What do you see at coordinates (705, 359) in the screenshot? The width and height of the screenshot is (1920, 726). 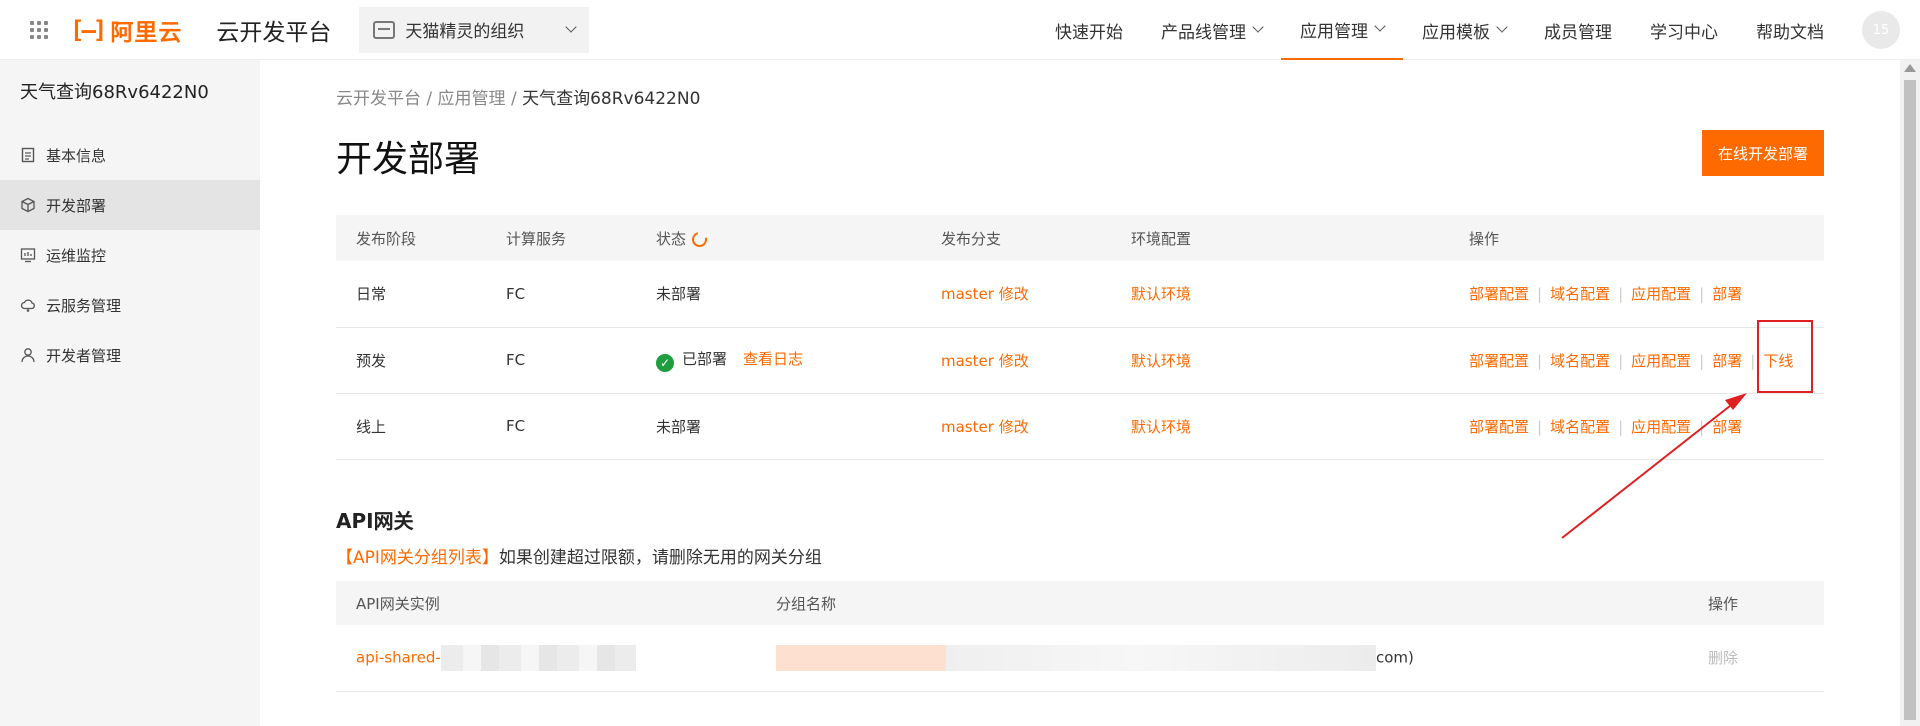 I see `status-text: 已部署` at bounding box center [705, 359].